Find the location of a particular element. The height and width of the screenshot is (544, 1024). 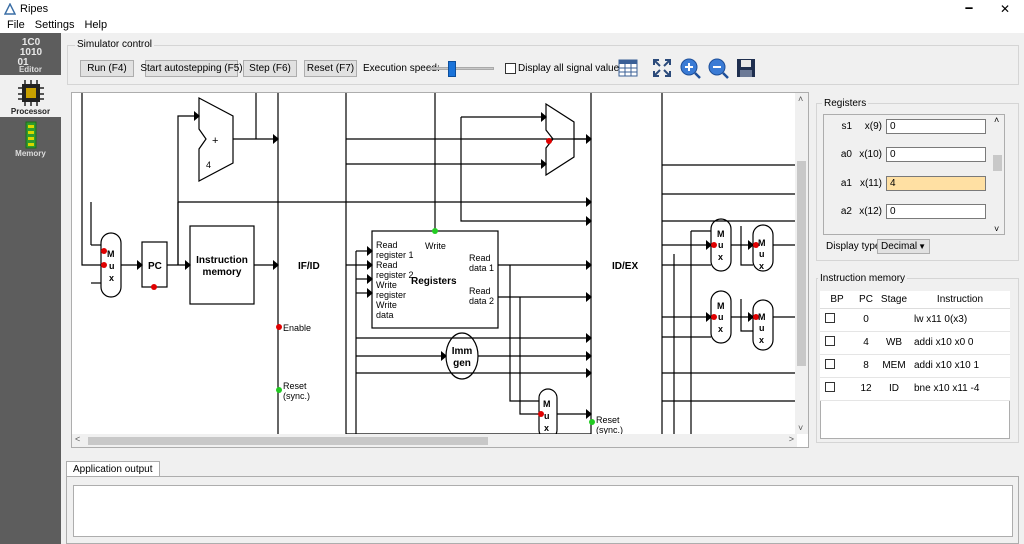

read-data1-label-b: data 1 is located at coordinates (481, 268).